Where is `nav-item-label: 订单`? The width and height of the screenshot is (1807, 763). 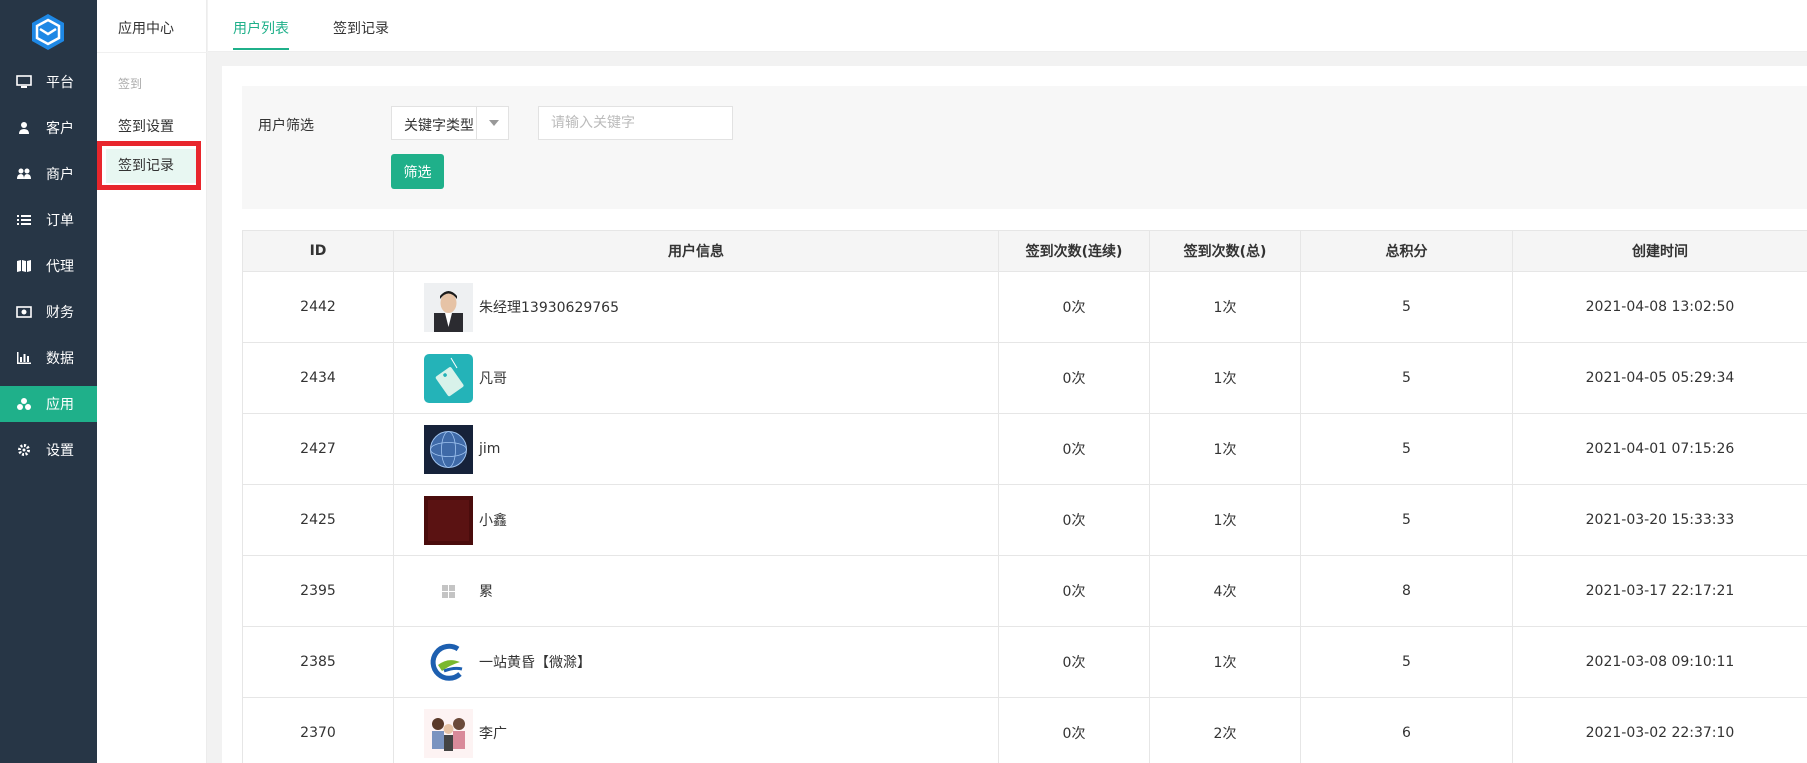
nav-item-label: 订单 is located at coordinates (60, 221).